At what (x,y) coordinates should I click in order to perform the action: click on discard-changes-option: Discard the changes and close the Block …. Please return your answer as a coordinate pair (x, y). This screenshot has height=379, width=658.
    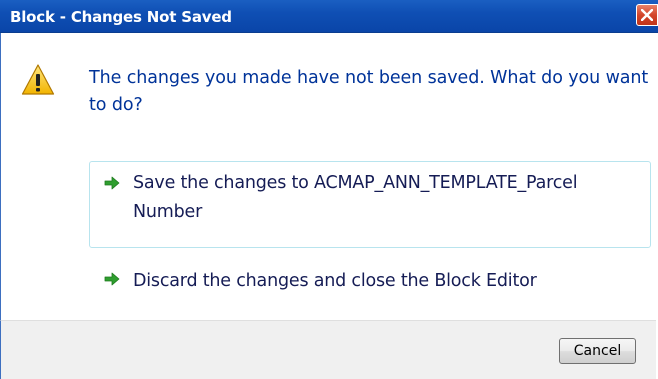
    Looking at the image, I should click on (370, 281).